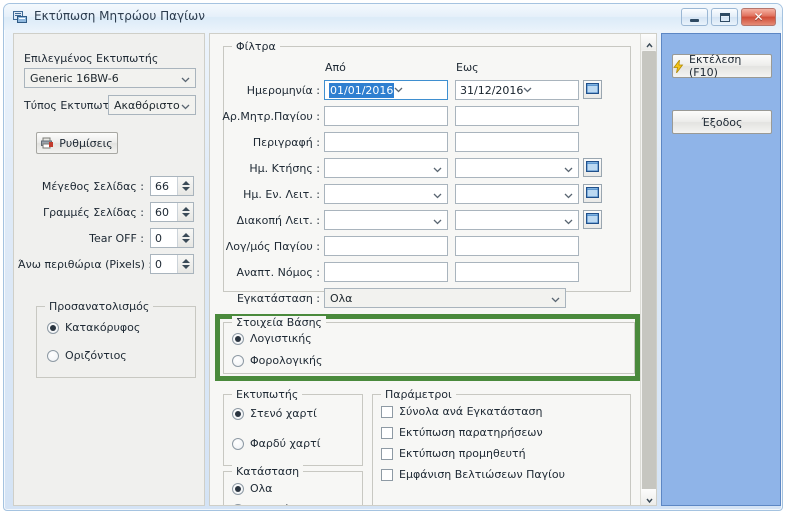  I want to click on column-header-from: Από, so click(335, 67).